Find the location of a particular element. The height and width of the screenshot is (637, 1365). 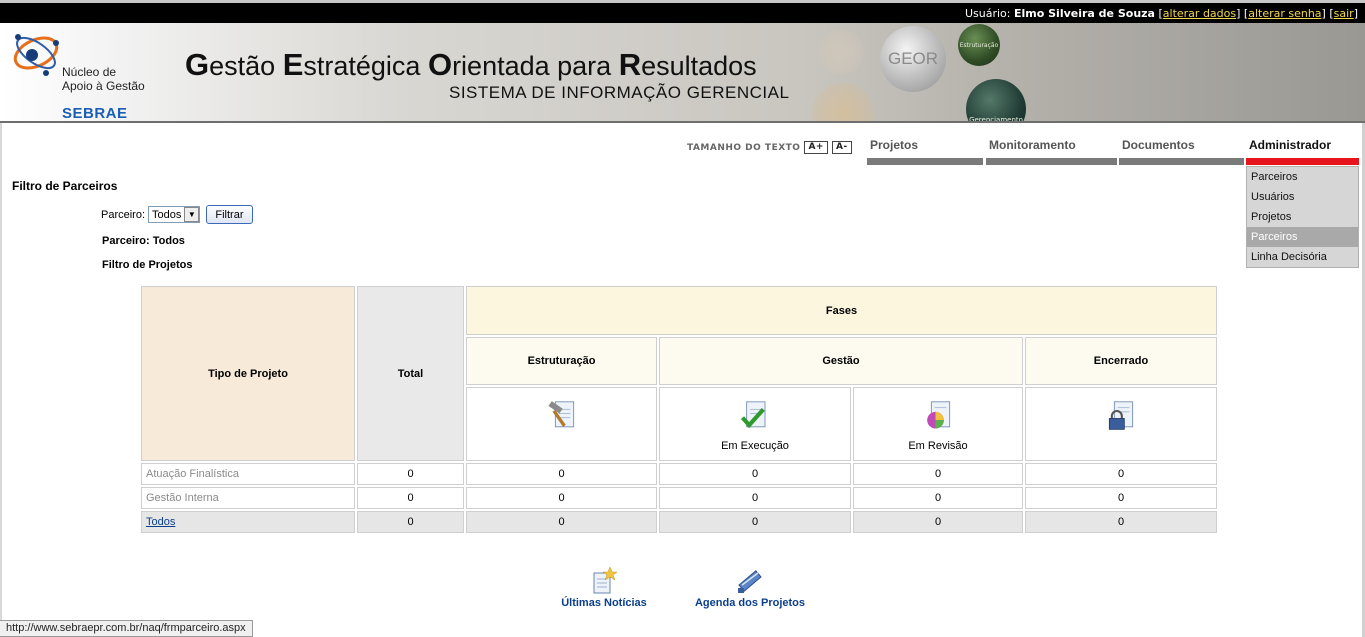

news-star-icon is located at coordinates (605, 580).